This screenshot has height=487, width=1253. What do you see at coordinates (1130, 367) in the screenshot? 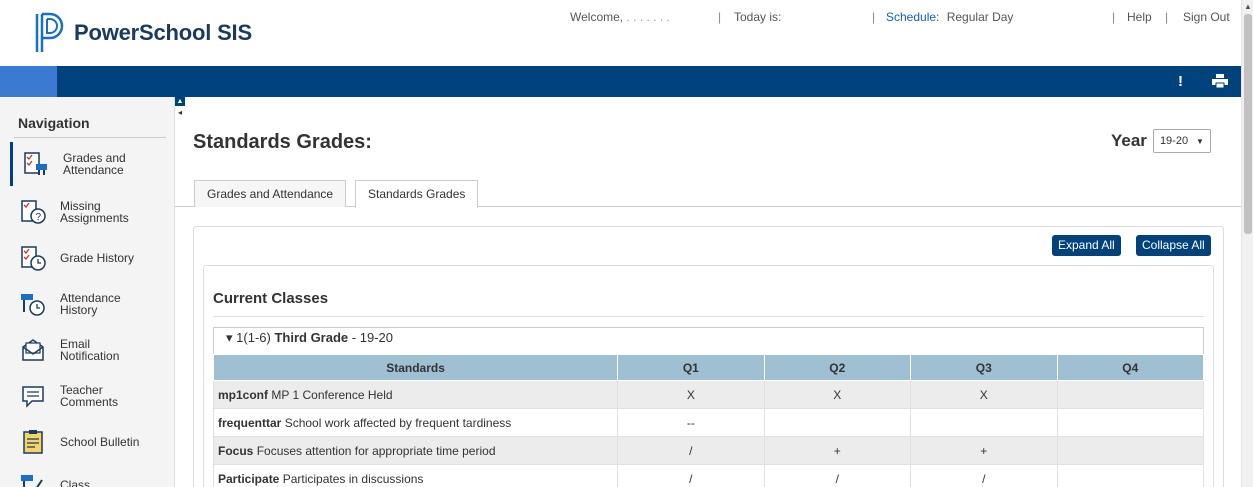
I see `column-header: Q4` at bounding box center [1130, 367].